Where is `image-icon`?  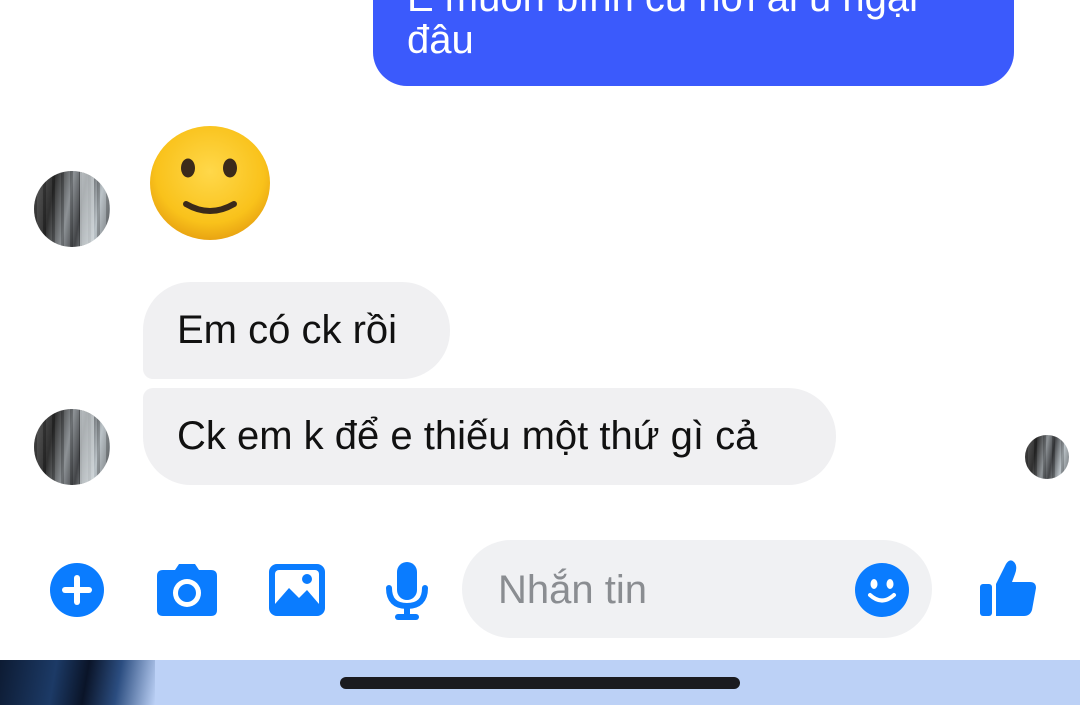
image-icon is located at coordinates (297, 590).